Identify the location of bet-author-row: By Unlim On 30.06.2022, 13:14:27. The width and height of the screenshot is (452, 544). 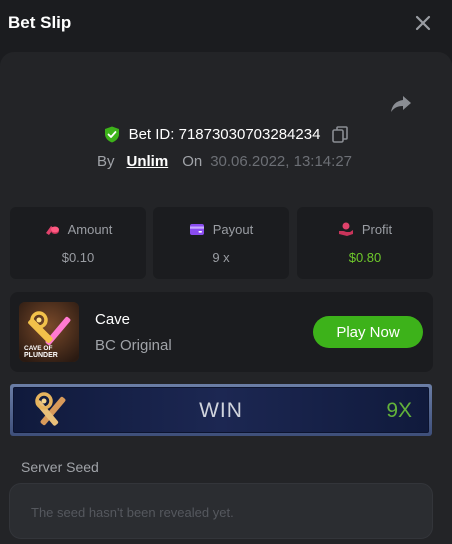
(224, 161).